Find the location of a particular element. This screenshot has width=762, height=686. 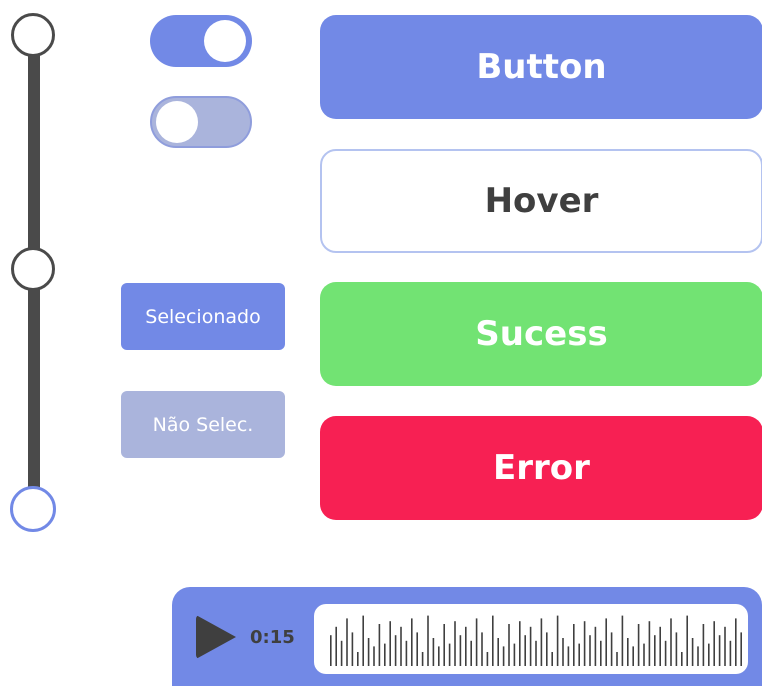

slider-knob-middle is located at coordinates (33, 269).